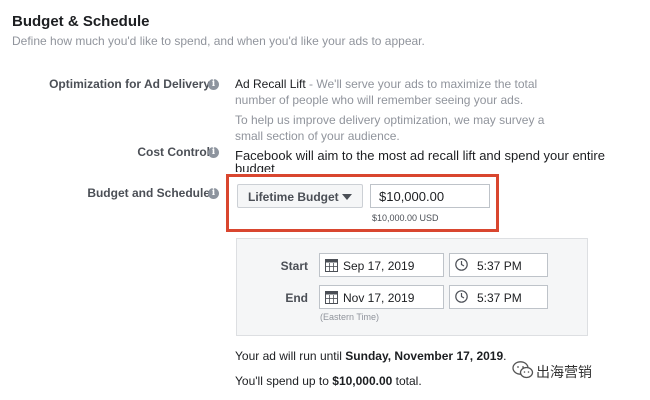  Describe the element at coordinates (293, 197) in the screenshot. I see `budget-type-label: Lifetime Budget` at that location.